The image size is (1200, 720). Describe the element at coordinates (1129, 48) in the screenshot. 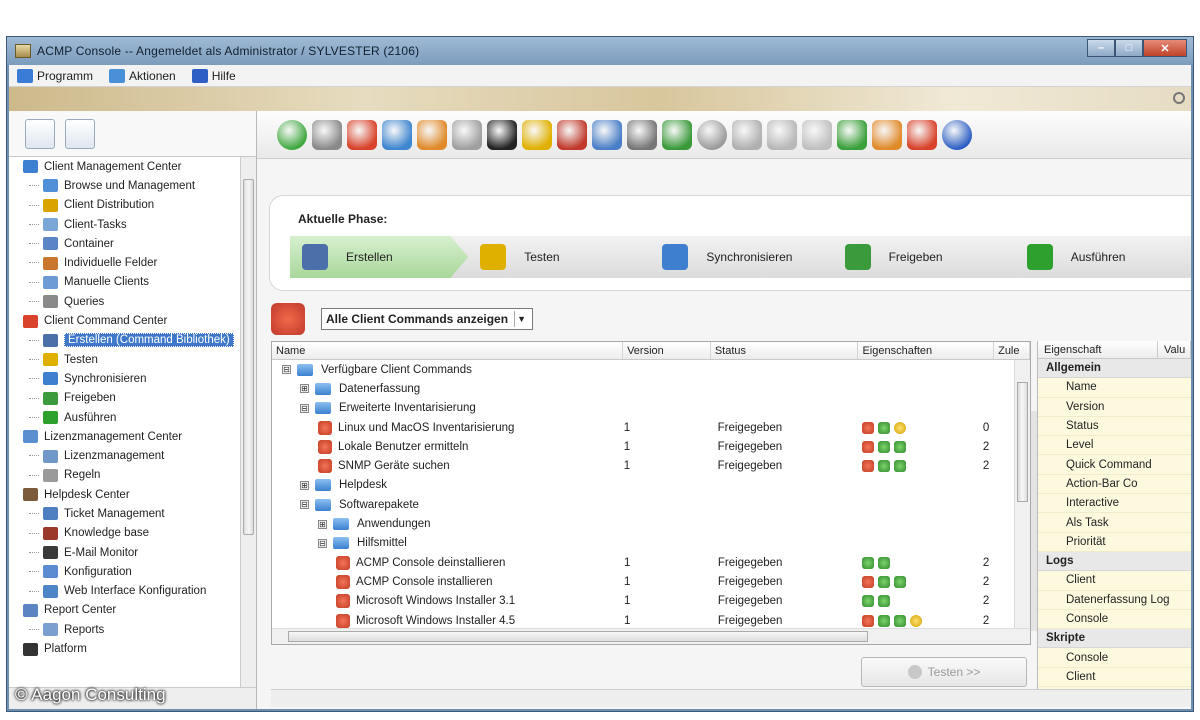

I see `maximize-button: □` at that location.